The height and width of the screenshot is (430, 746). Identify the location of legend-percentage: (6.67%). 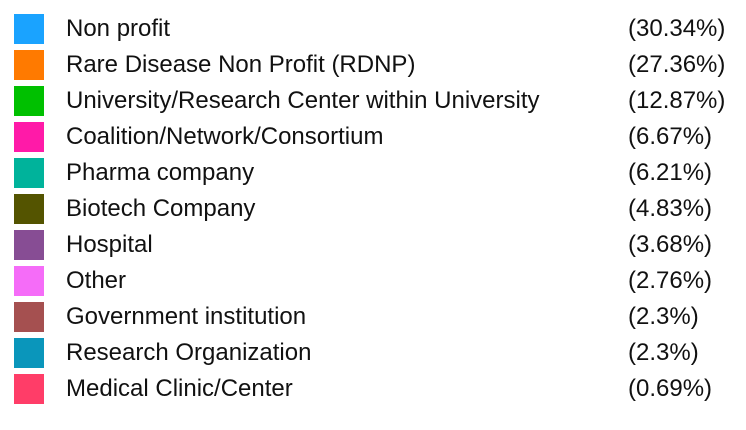
(670, 136).